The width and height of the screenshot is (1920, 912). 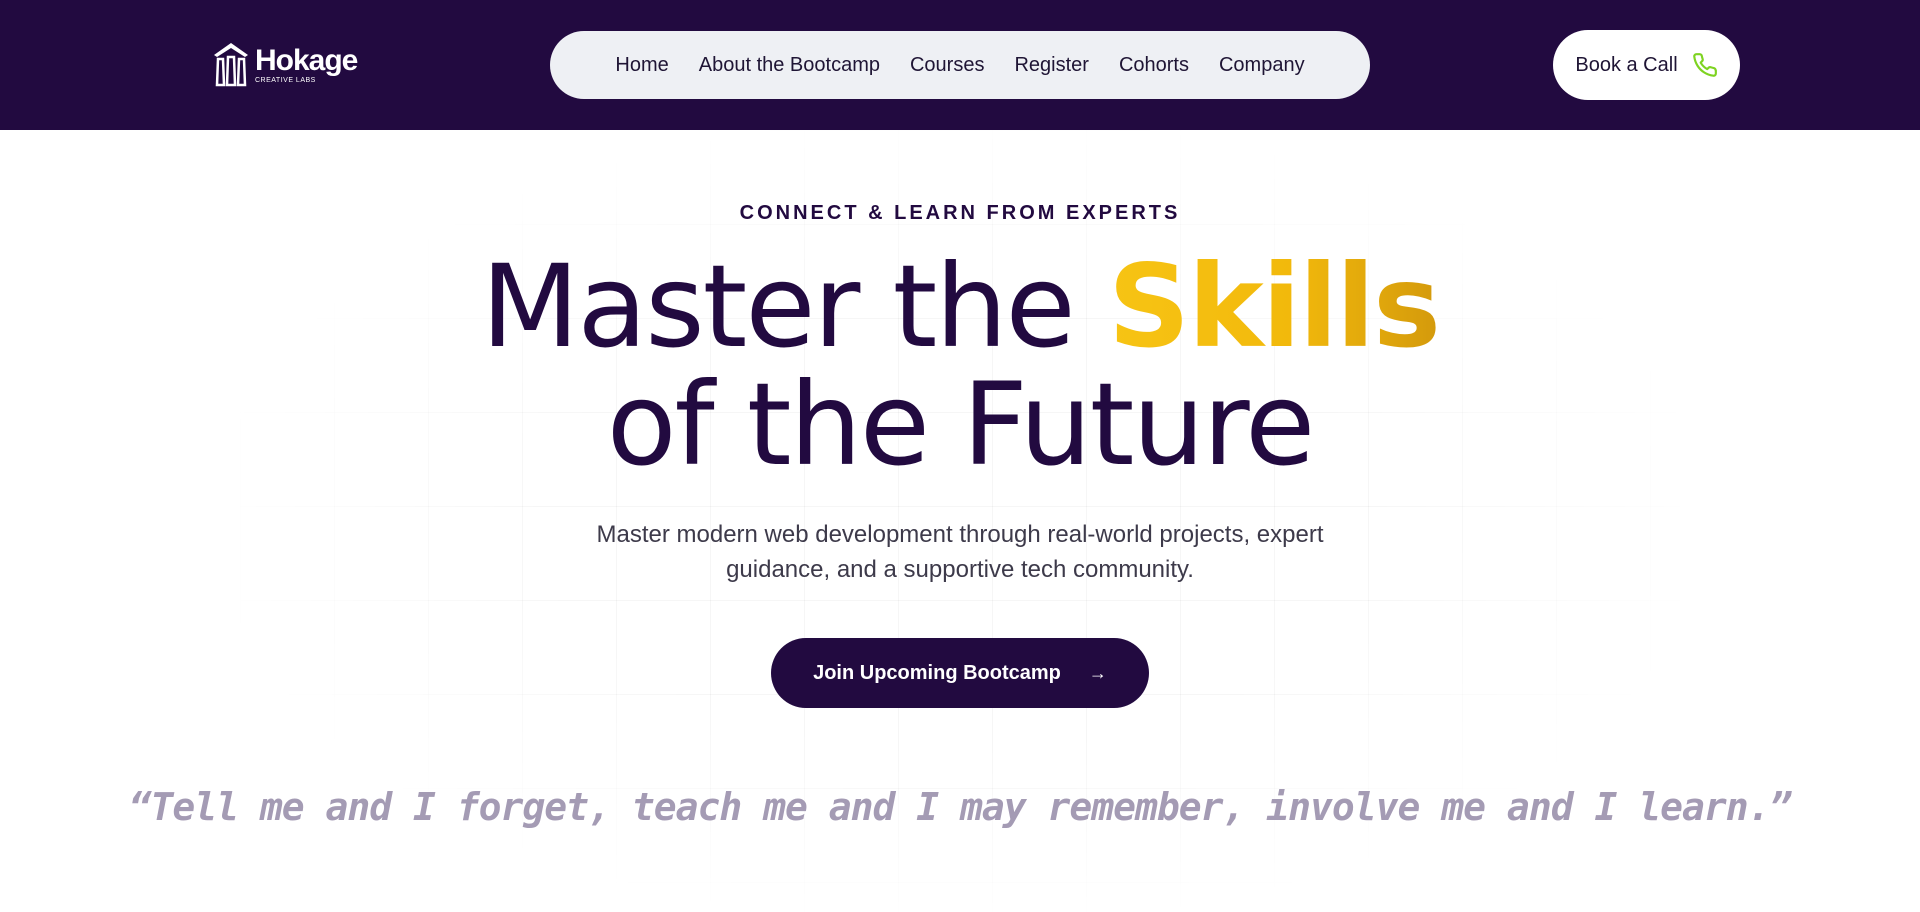 I want to click on headline-part-1: Master the, so click(x=794, y=306).